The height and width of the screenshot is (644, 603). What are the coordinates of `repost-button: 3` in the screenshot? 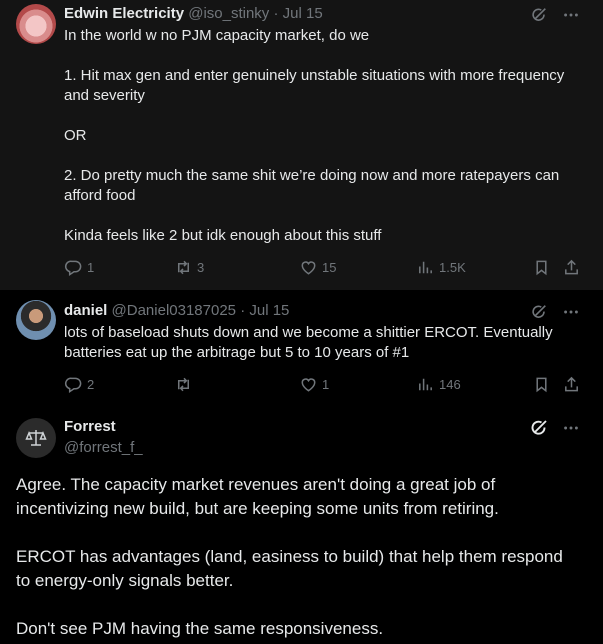 It's located at (189, 267).